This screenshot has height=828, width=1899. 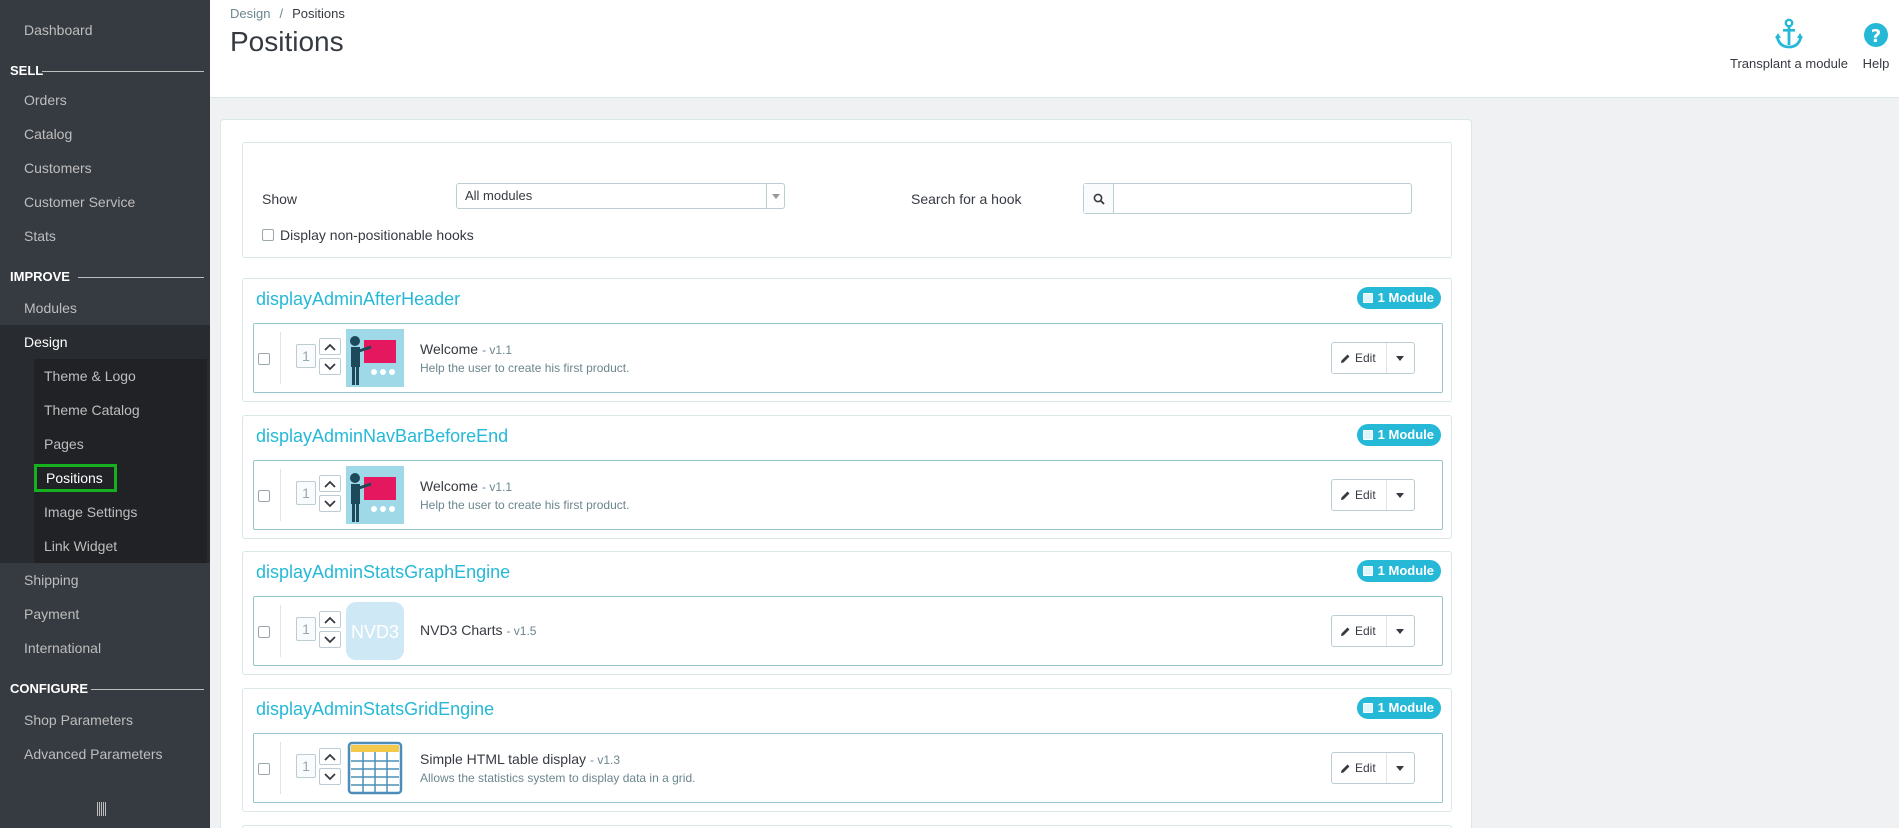 I want to click on sidebar-item-payment: Payment, so click(x=105, y=614).